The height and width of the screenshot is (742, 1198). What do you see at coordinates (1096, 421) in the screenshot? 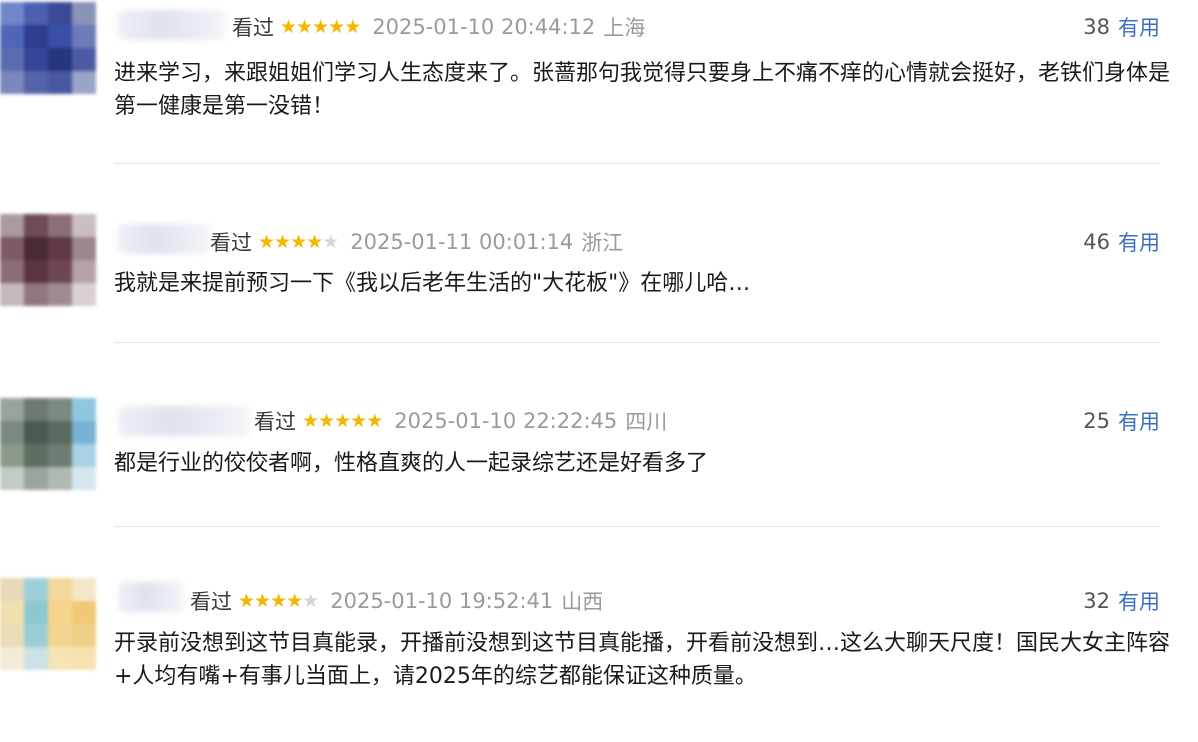
I see `useful-count: 25` at bounding box center [1096, 421].